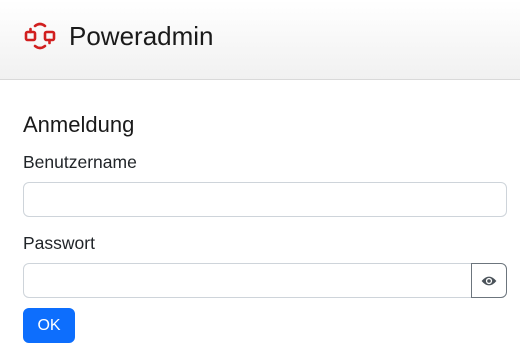 This screenshot has width=520, height=355. Describe the element at coordinates (247, 280) in the screenshot. I see `password-field` at that location.